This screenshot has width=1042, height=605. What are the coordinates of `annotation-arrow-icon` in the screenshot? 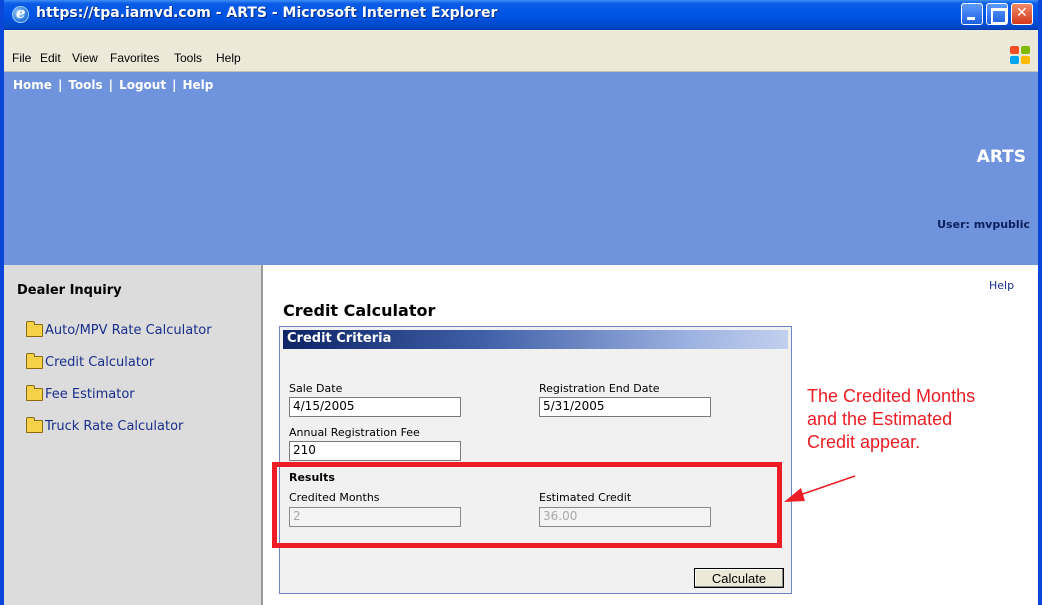 It's located at (820, 488).